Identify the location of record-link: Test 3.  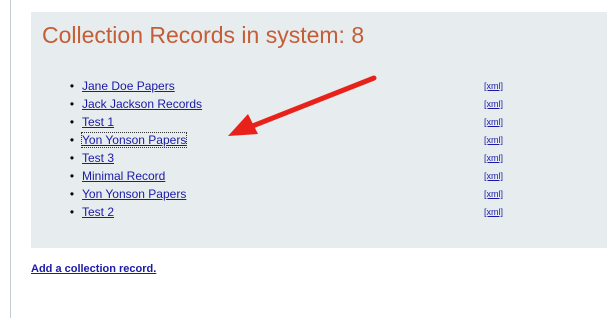
(98, 158).